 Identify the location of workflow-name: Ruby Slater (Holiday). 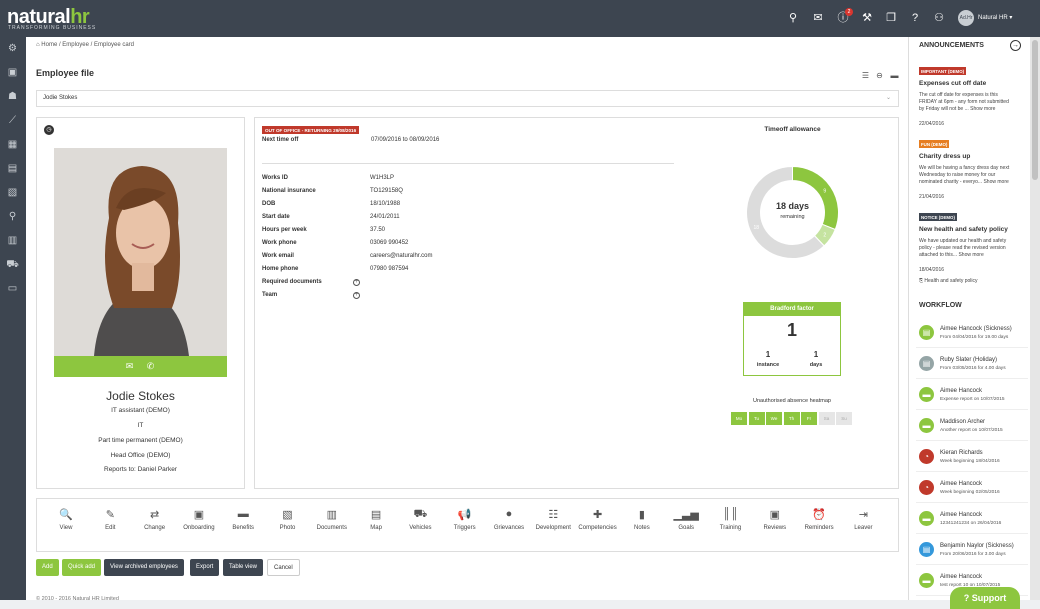
(968, 360).